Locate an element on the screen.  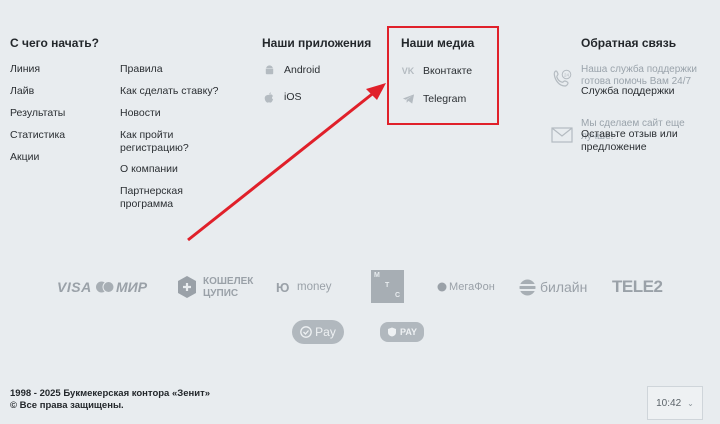
visa-logo: VISA is located at coordinates (74, 287).